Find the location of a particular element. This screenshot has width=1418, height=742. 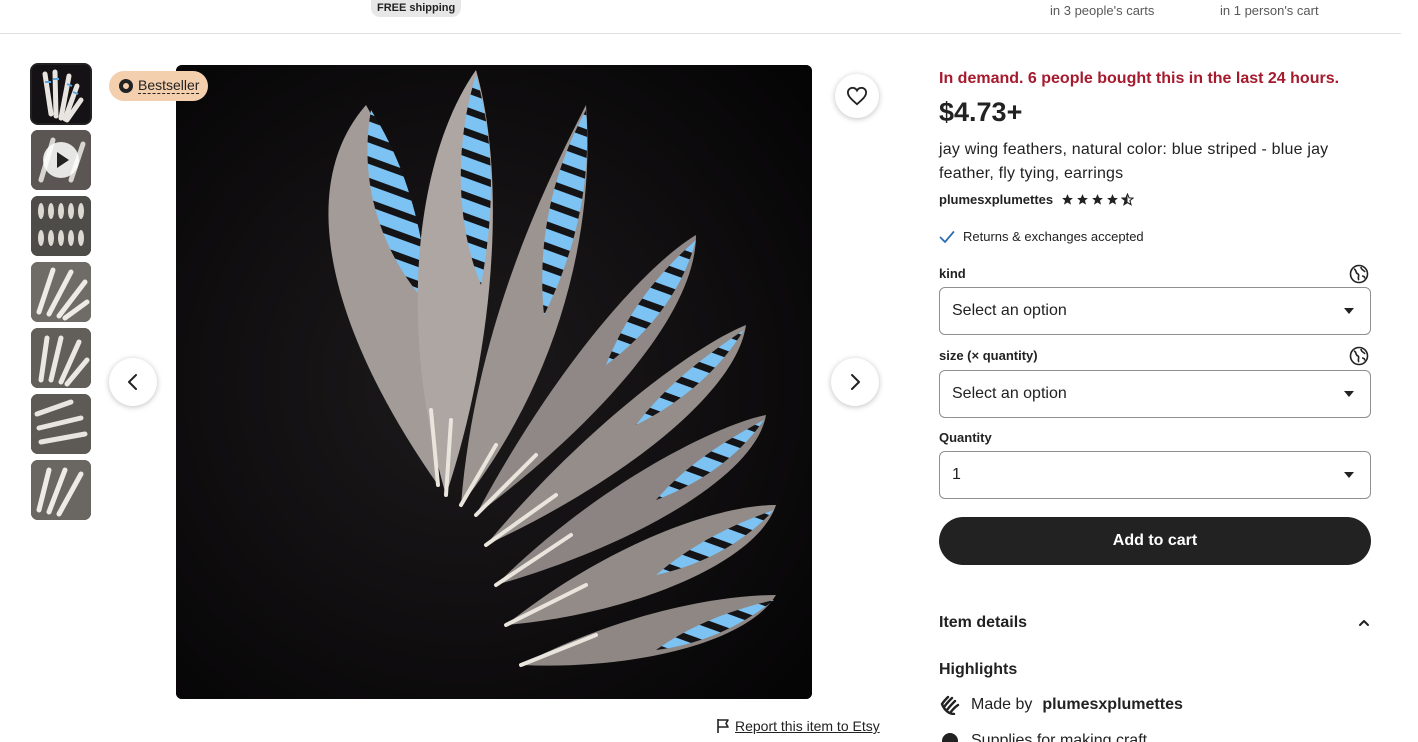

half-star-icon is located at coordinates (1128, 199).